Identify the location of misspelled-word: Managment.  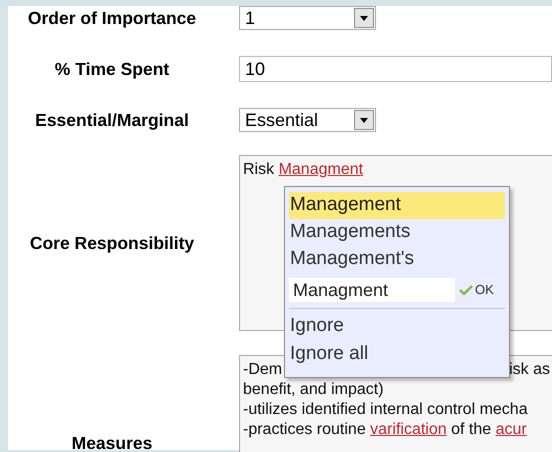
(321, 169).